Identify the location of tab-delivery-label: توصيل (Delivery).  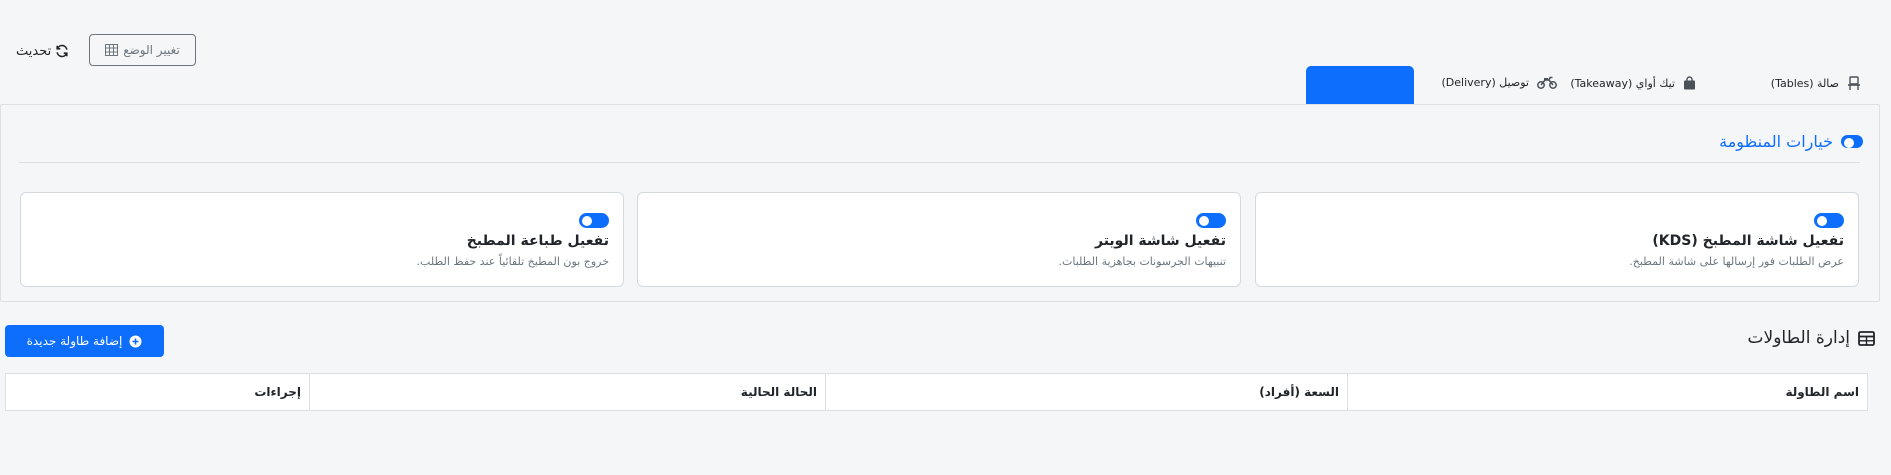
(1485, 82).